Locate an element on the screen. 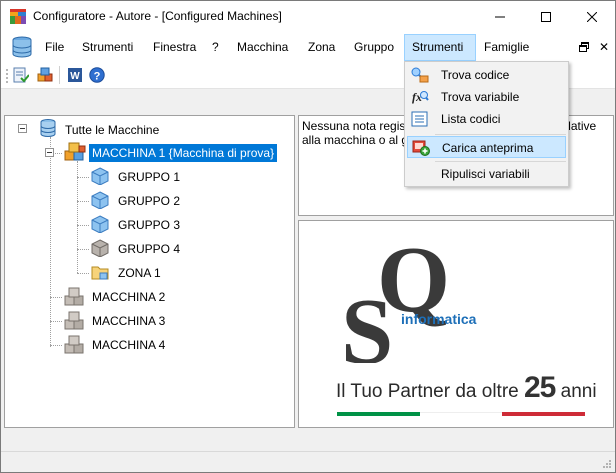 The image size is (616, 473). menu-item-label: Carica anteprima is located at coordinates (488, 148).